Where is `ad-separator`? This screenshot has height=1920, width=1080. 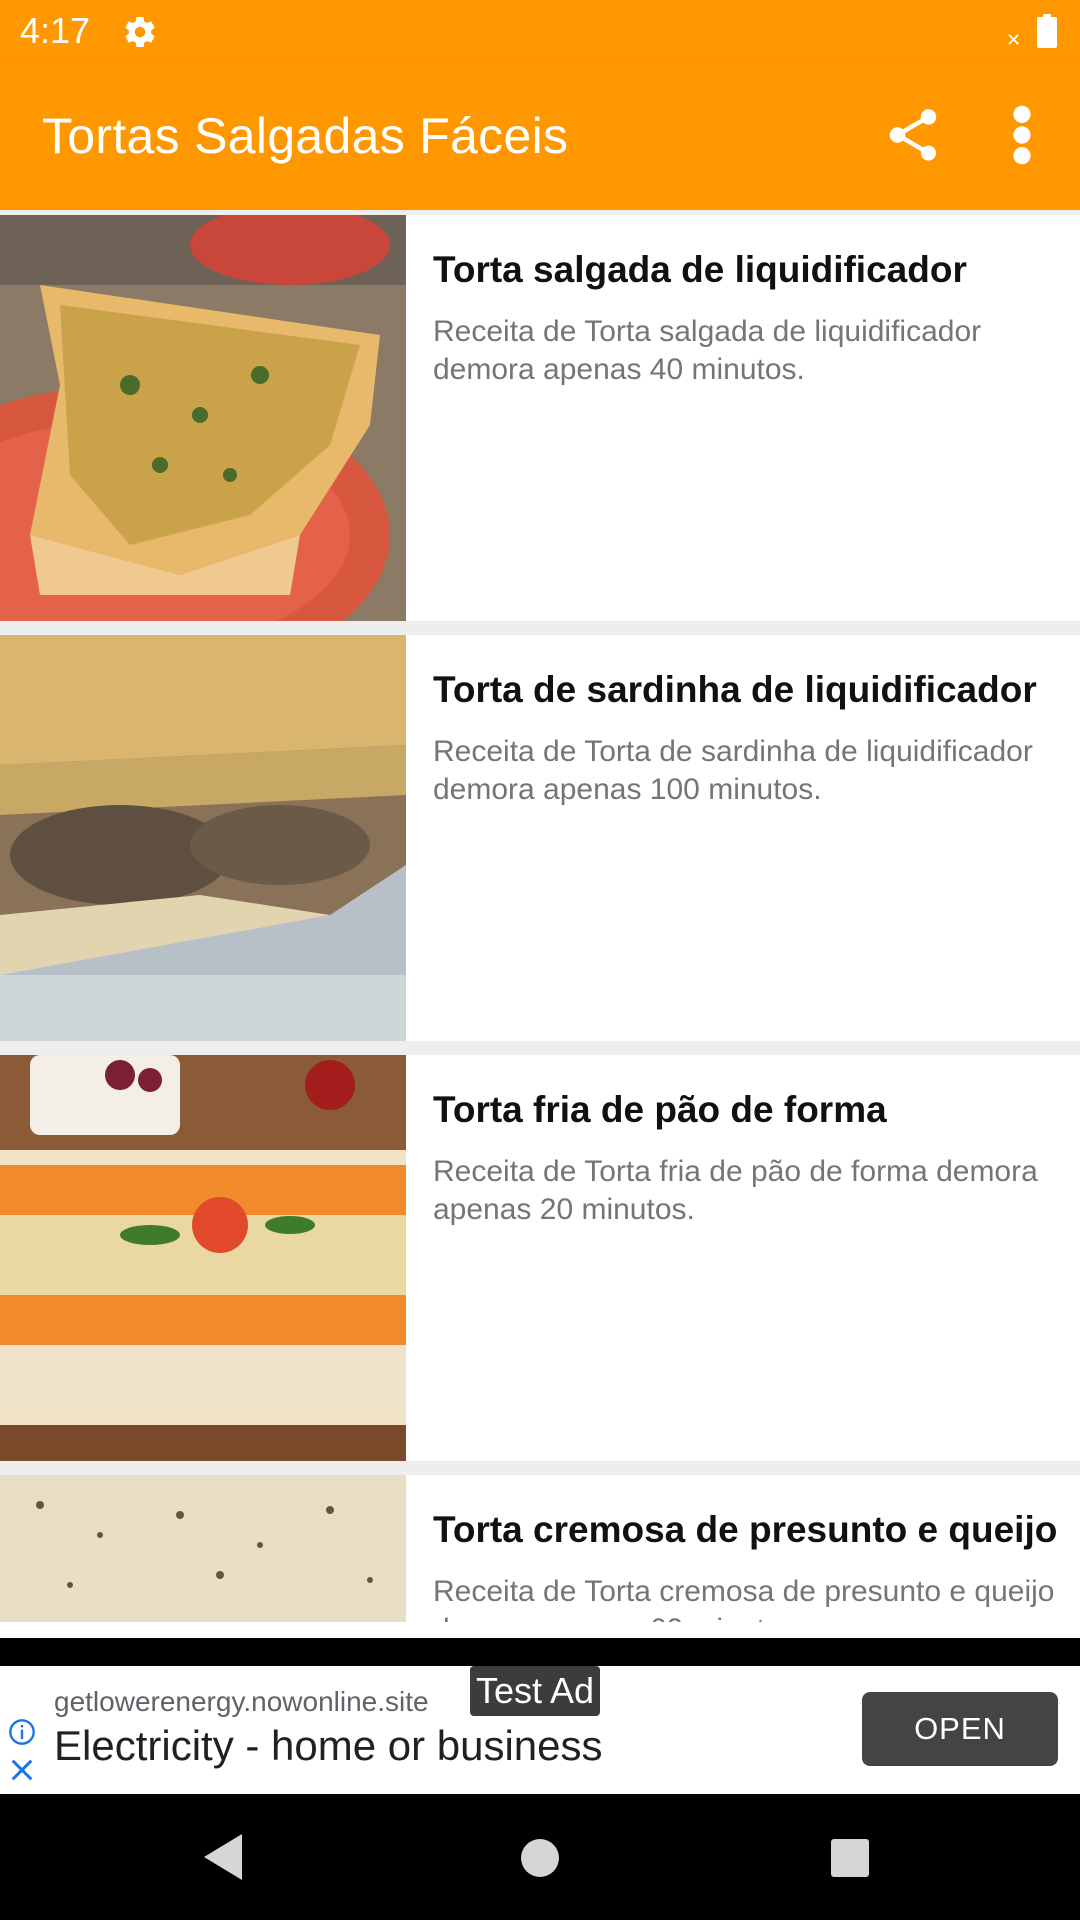
ad-separator is located at coordinates (540, 1652).